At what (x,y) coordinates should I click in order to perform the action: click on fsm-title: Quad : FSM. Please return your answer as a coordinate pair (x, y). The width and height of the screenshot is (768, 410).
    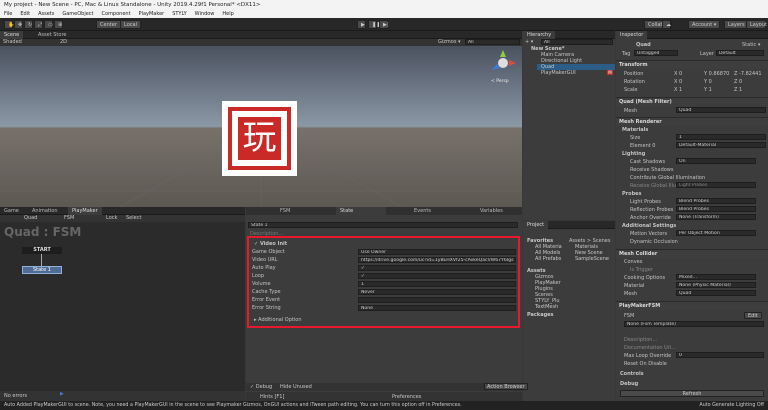
    Looking at the image, I should click on (43, 232).